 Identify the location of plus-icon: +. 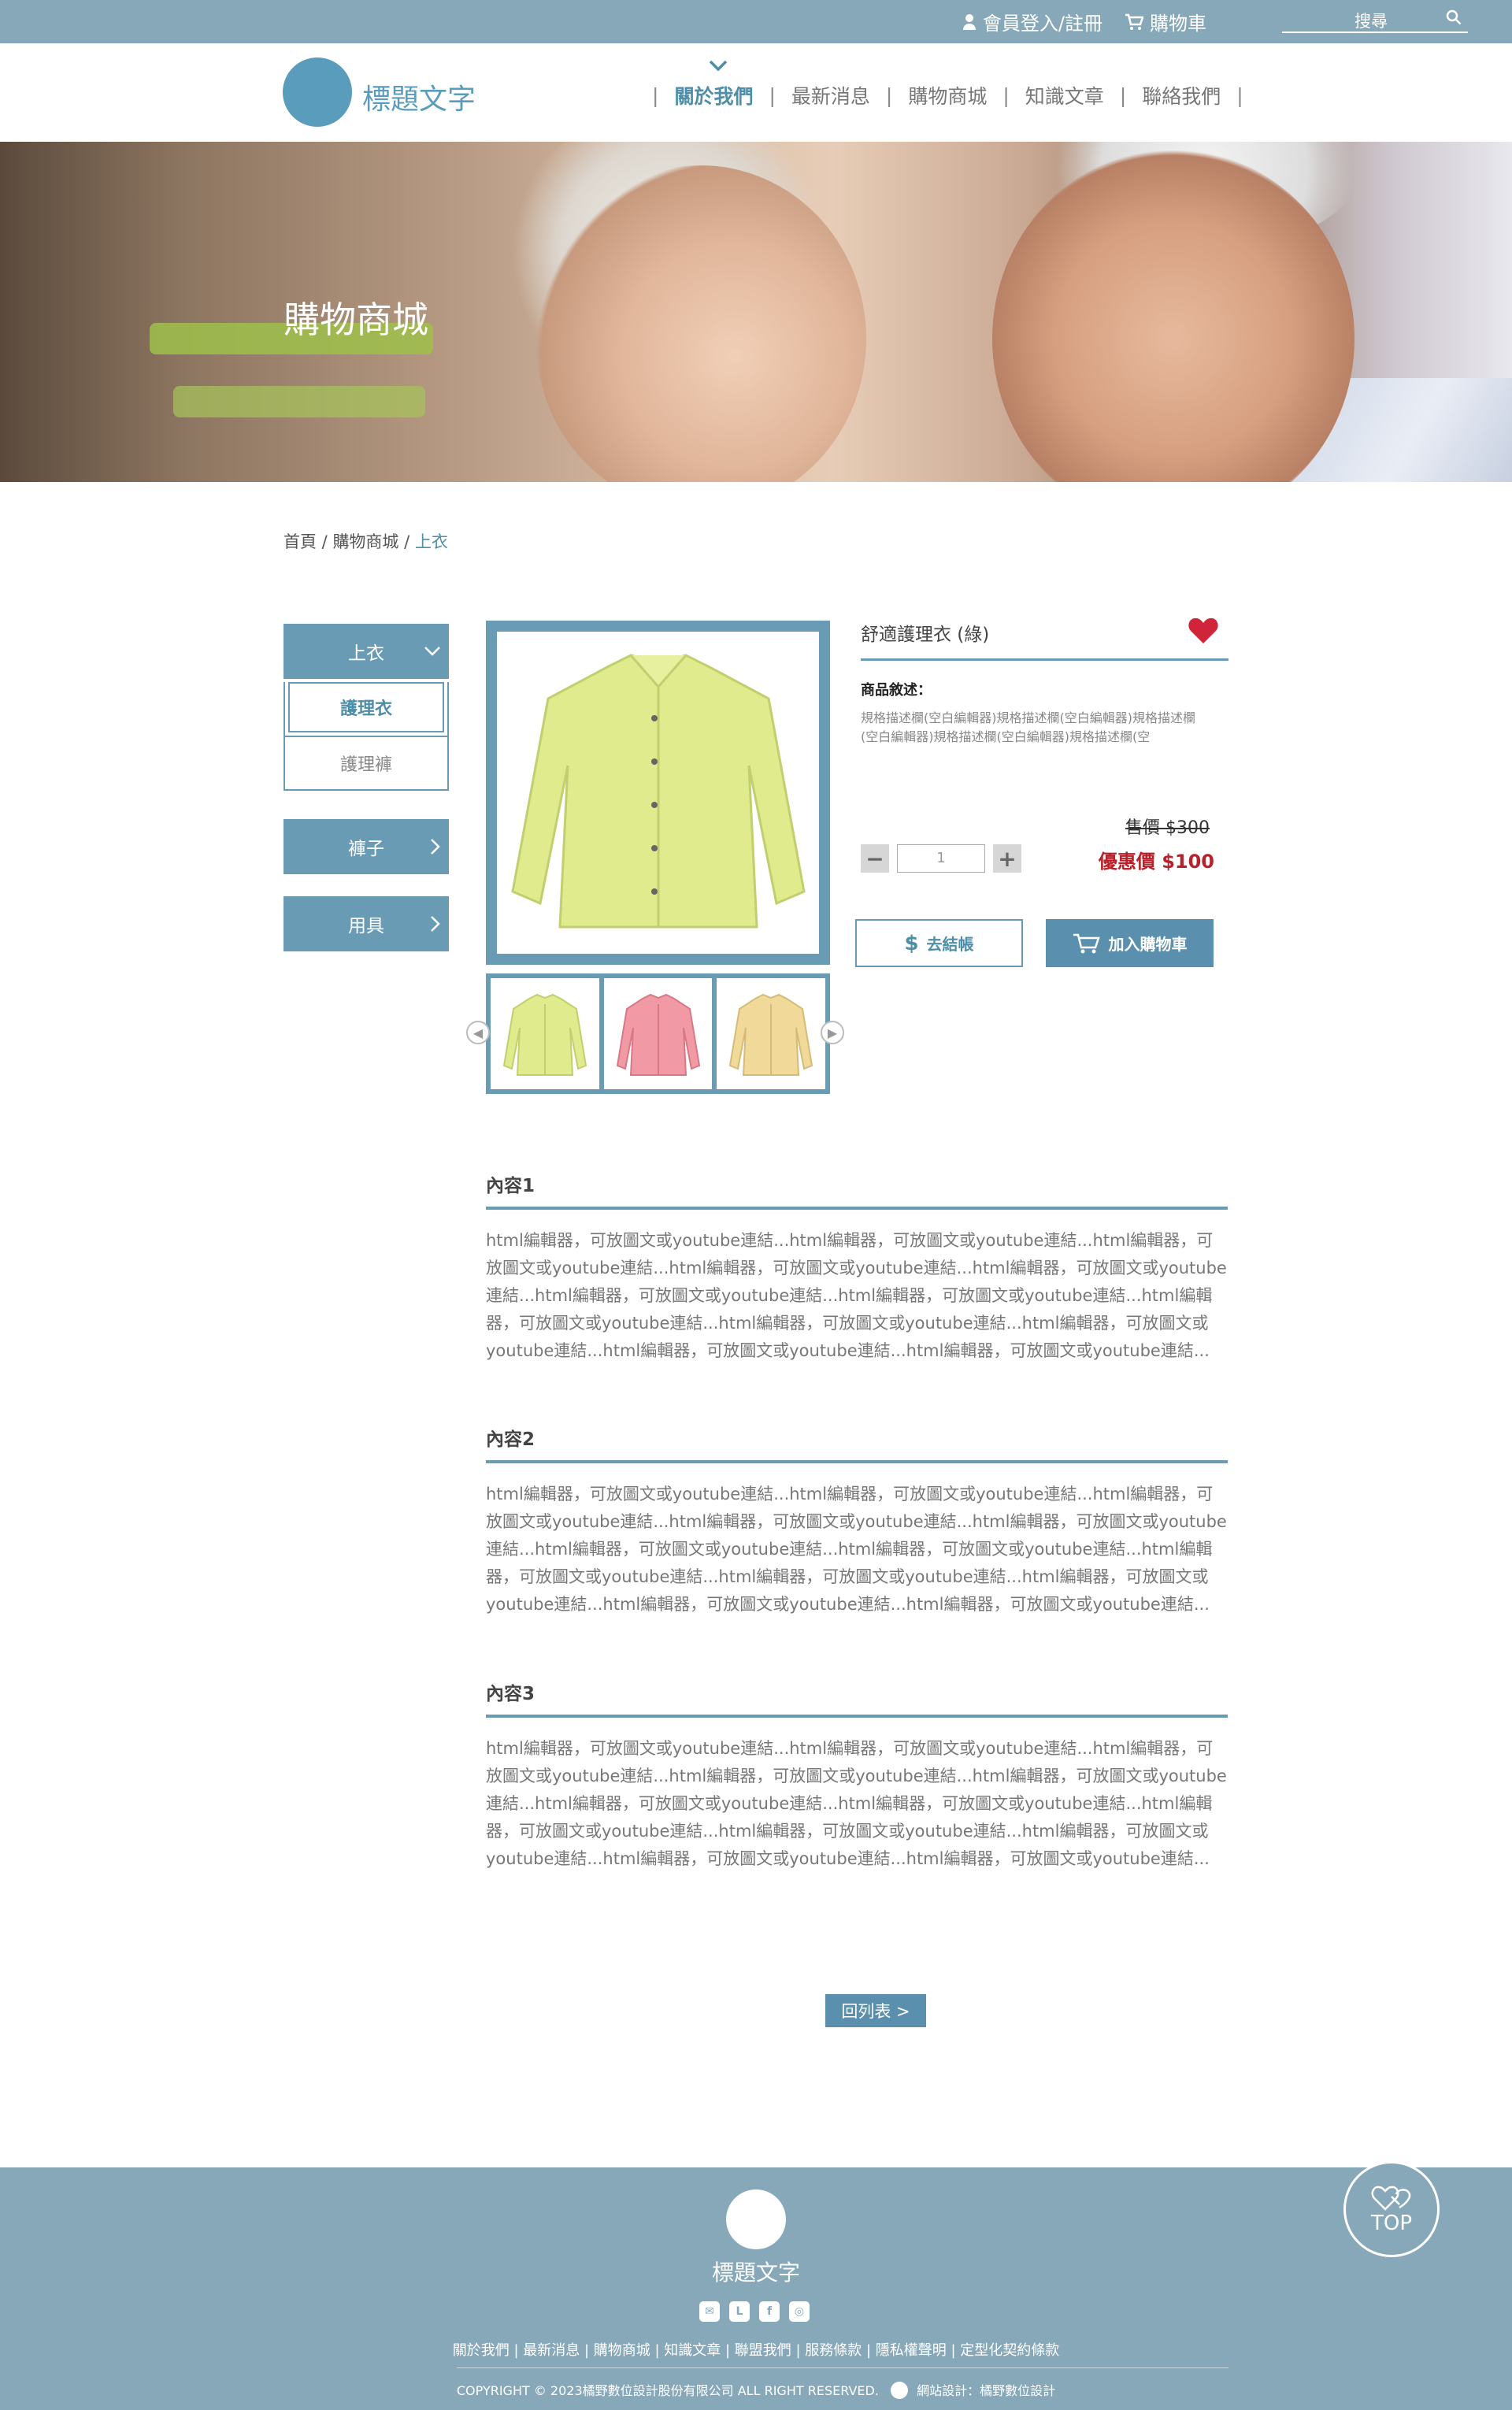
(1007, 858).